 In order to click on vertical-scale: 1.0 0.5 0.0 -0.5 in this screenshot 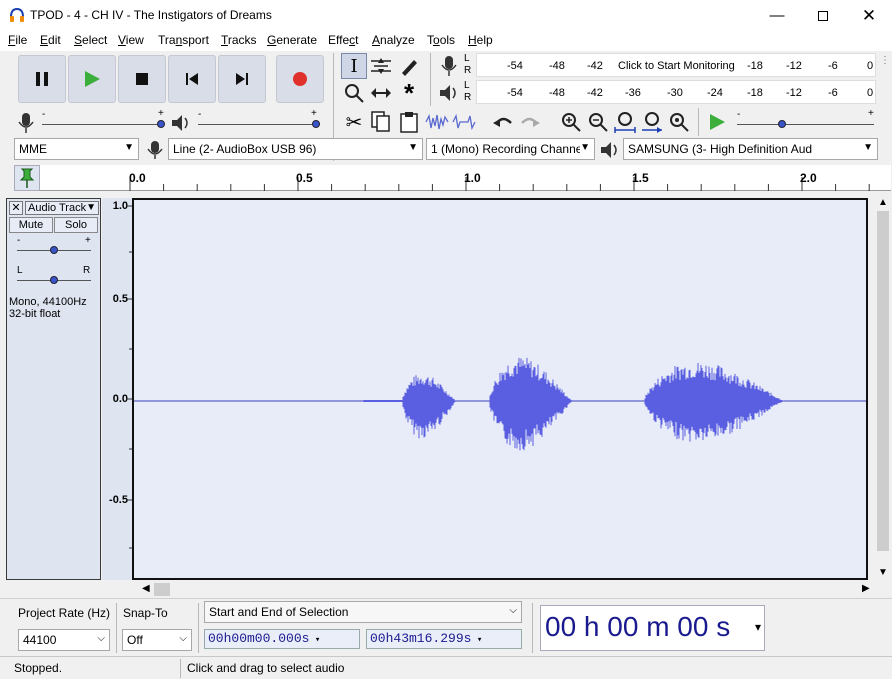, I will do `click(117, 389)`.